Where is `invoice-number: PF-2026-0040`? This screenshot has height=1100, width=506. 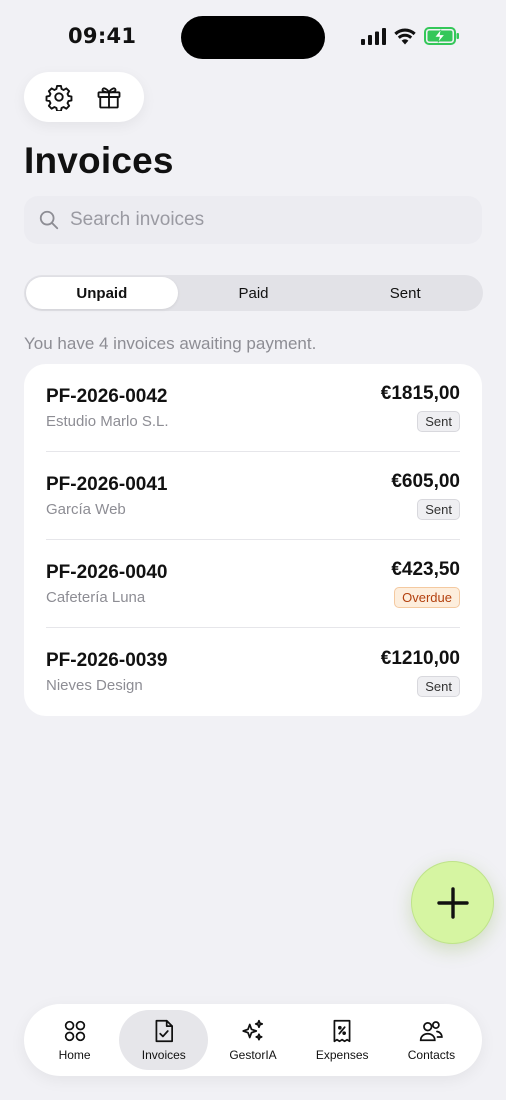 invoice-number: PF-2026-0040 is located at coordinates (107, 572).